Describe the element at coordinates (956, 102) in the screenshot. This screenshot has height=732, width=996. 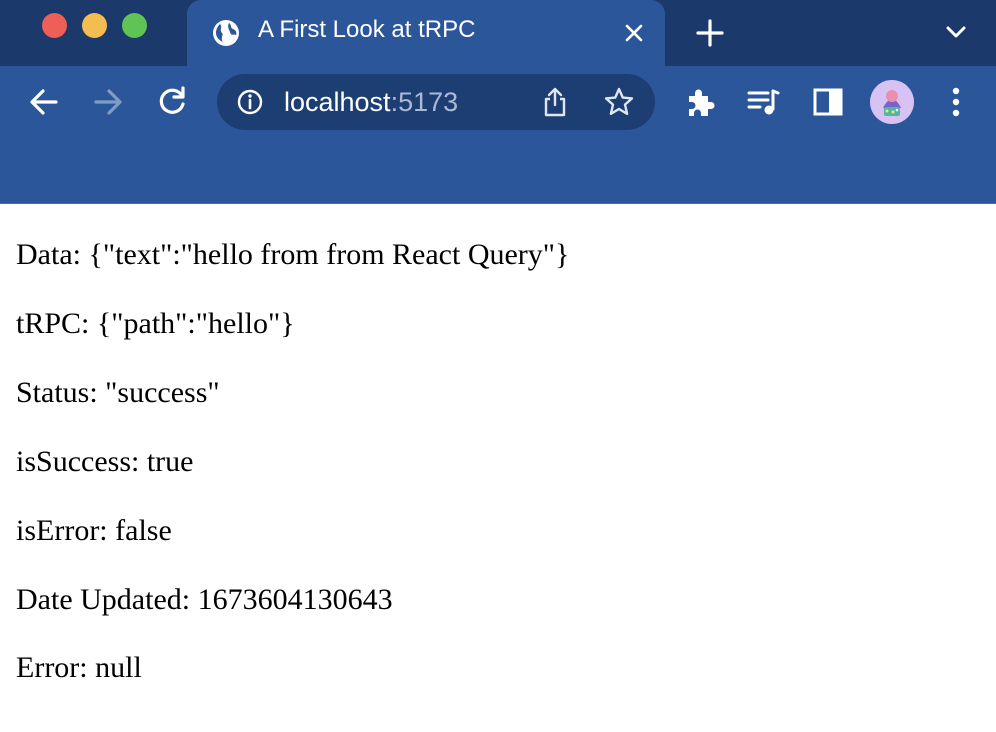
I see `more-menu-icon` at that location.